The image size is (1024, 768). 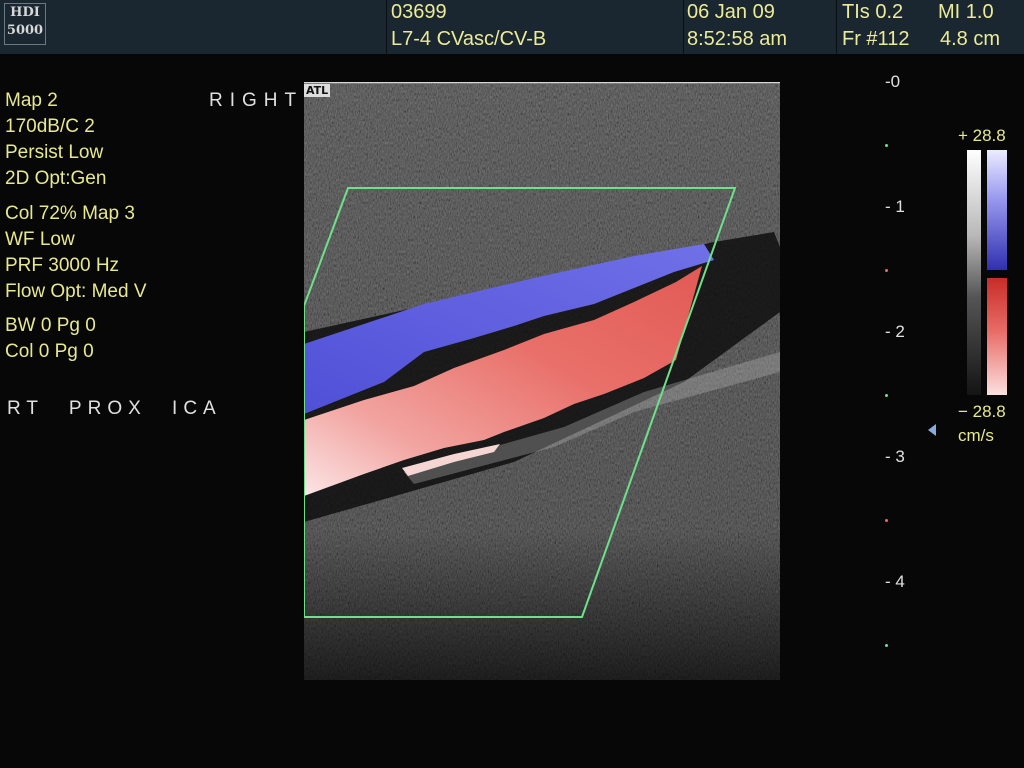 What do you see at coordinates (900, 206) in the screenshot?
I see `depth-tick-label: 1` at bounding box center [900, 206].